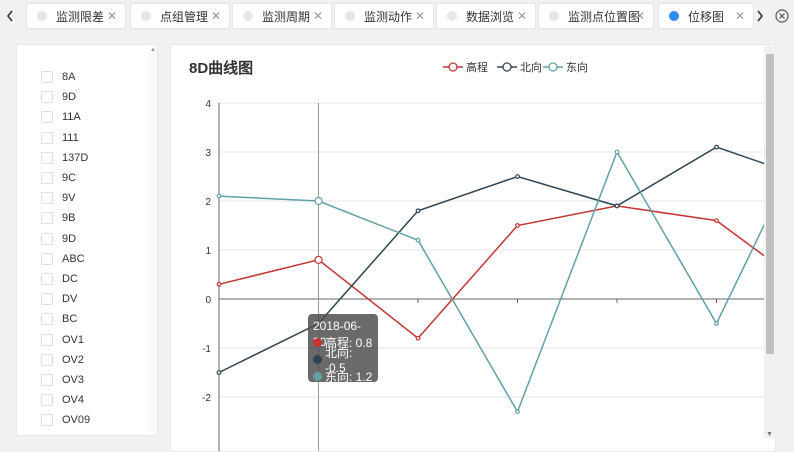 This screenshot has height=452, width=794. I want to click on legend-label-1: 北向, so click(531, 67).